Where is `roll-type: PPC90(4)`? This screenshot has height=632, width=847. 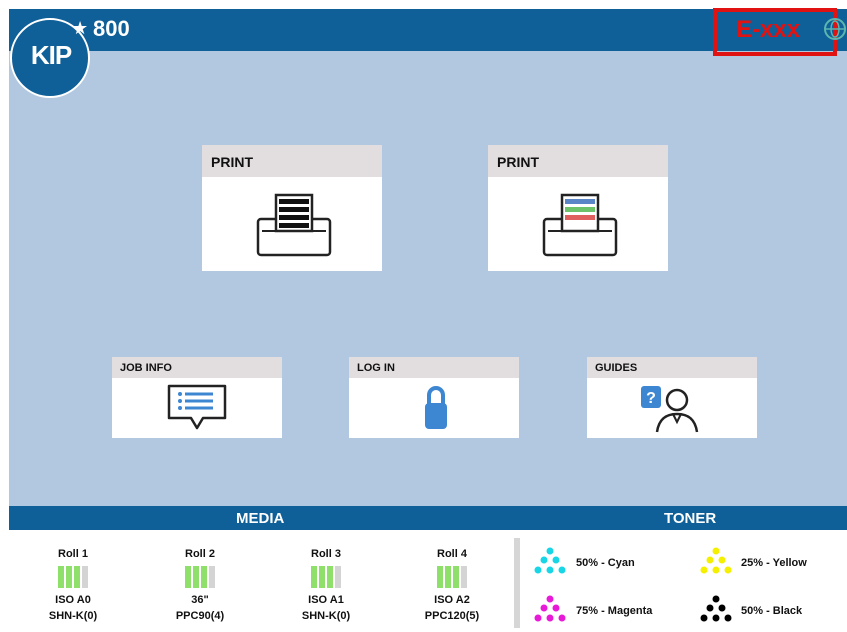 roll-type: PPC90(4) is located at coordinates (200, 616).